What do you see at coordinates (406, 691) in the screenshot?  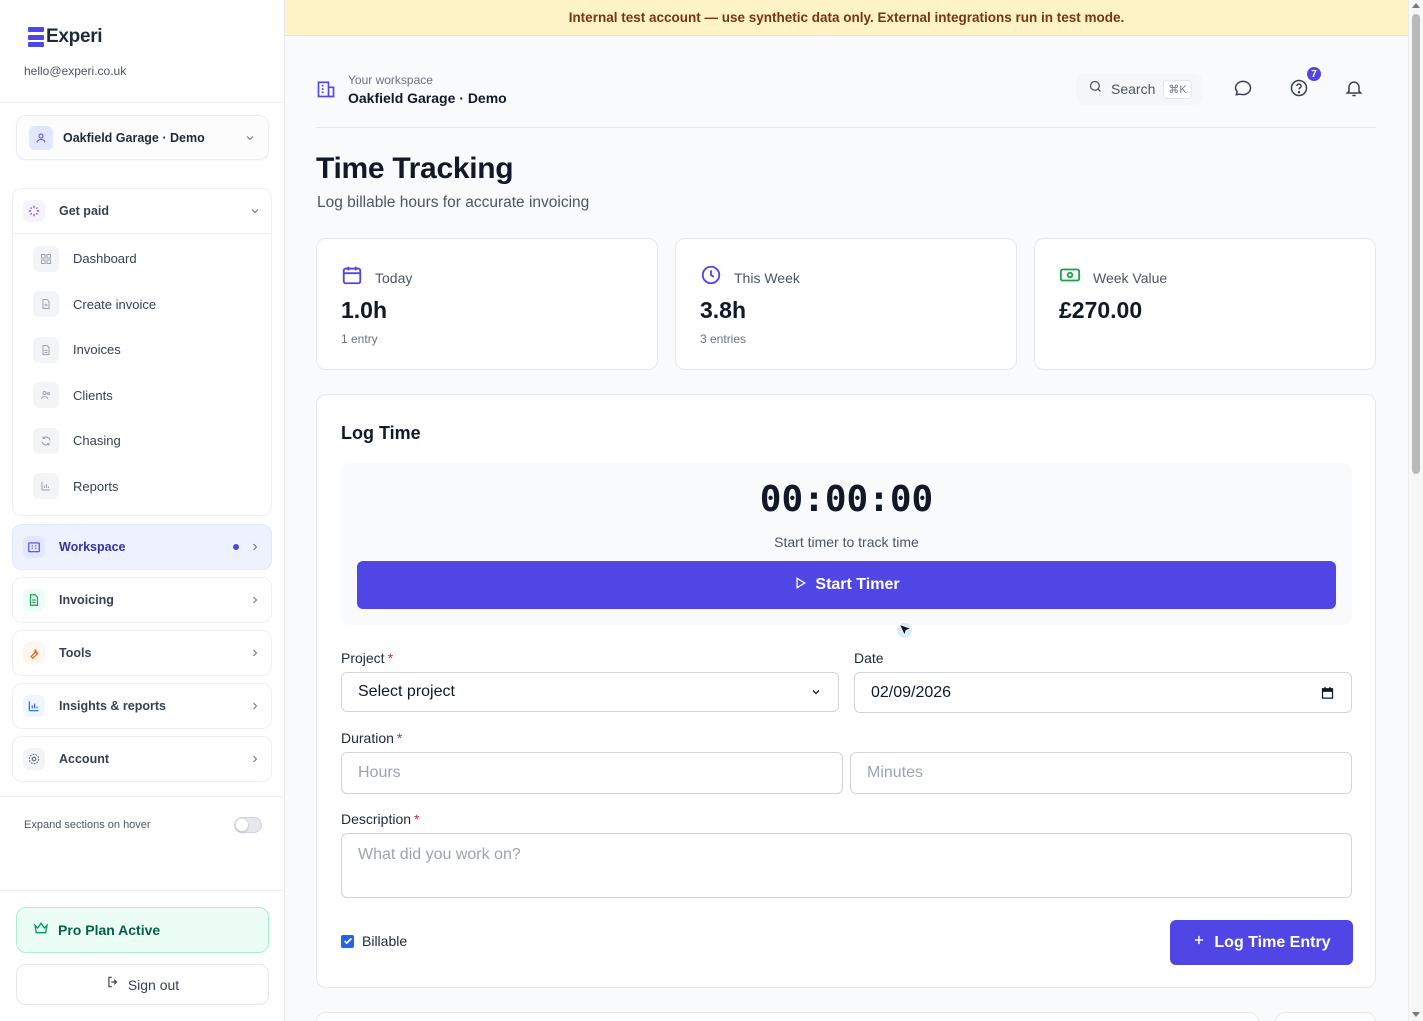 I see `project-select-value: Select project` at bounding box center [406, 691].